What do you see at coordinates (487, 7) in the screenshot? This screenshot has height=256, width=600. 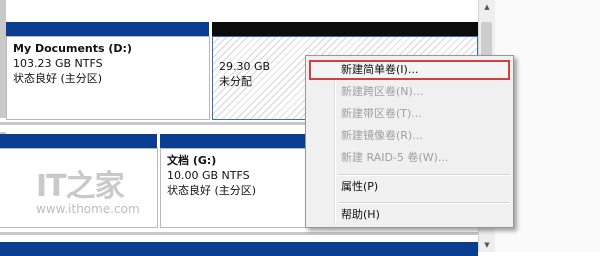 I see `scroll-up-icon: ▲` at bounding box center [487, 7].